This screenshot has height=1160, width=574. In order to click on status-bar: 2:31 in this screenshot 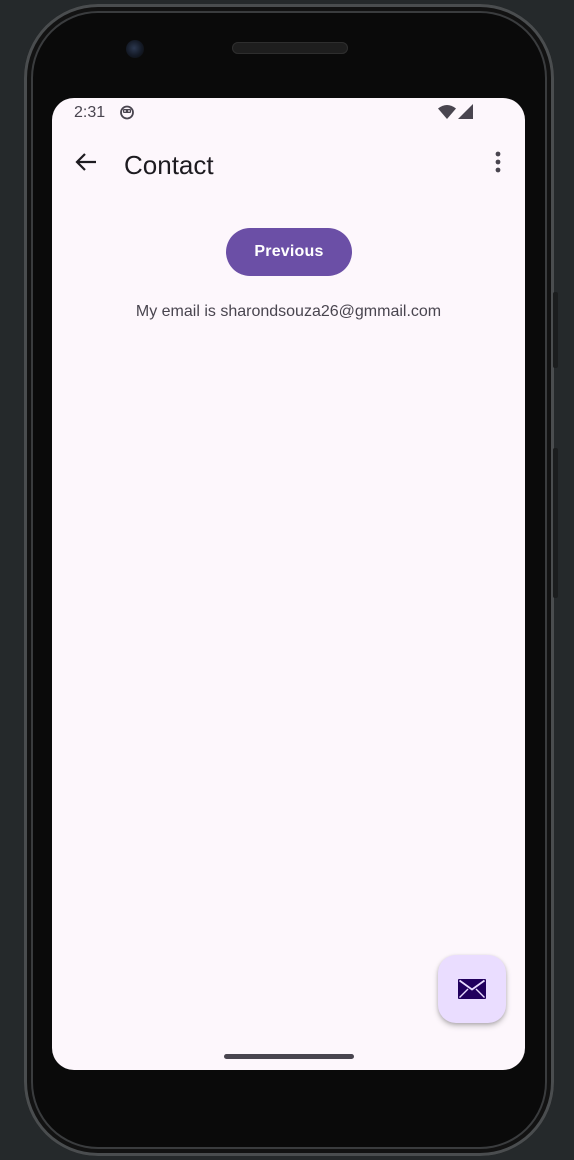, I will do `click(288, 113)`.